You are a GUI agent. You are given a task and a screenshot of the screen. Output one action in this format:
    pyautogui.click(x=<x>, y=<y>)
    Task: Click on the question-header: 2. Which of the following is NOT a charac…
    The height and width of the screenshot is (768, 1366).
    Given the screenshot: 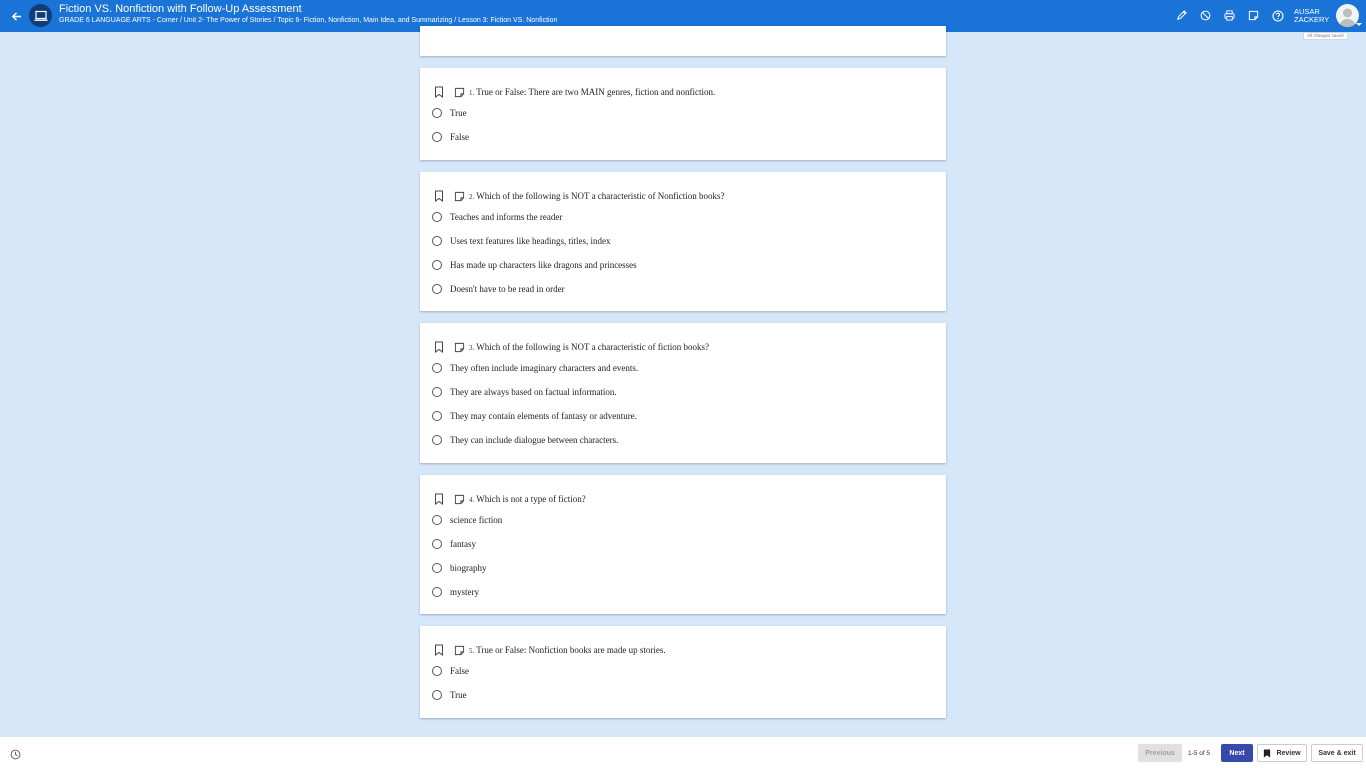 What is the action you would take?
    pyautogui.click(x=579, y=196)
    